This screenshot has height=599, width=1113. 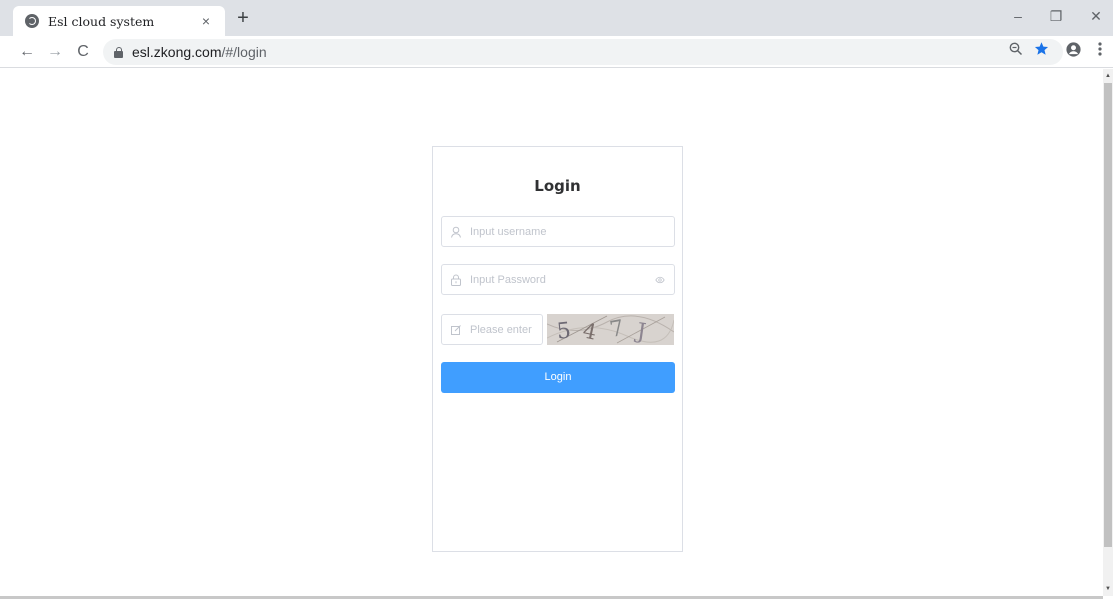 I want to click on browser-toolbar: ← → C esl.zkong.com/#/login, so click(x=556, y=52).